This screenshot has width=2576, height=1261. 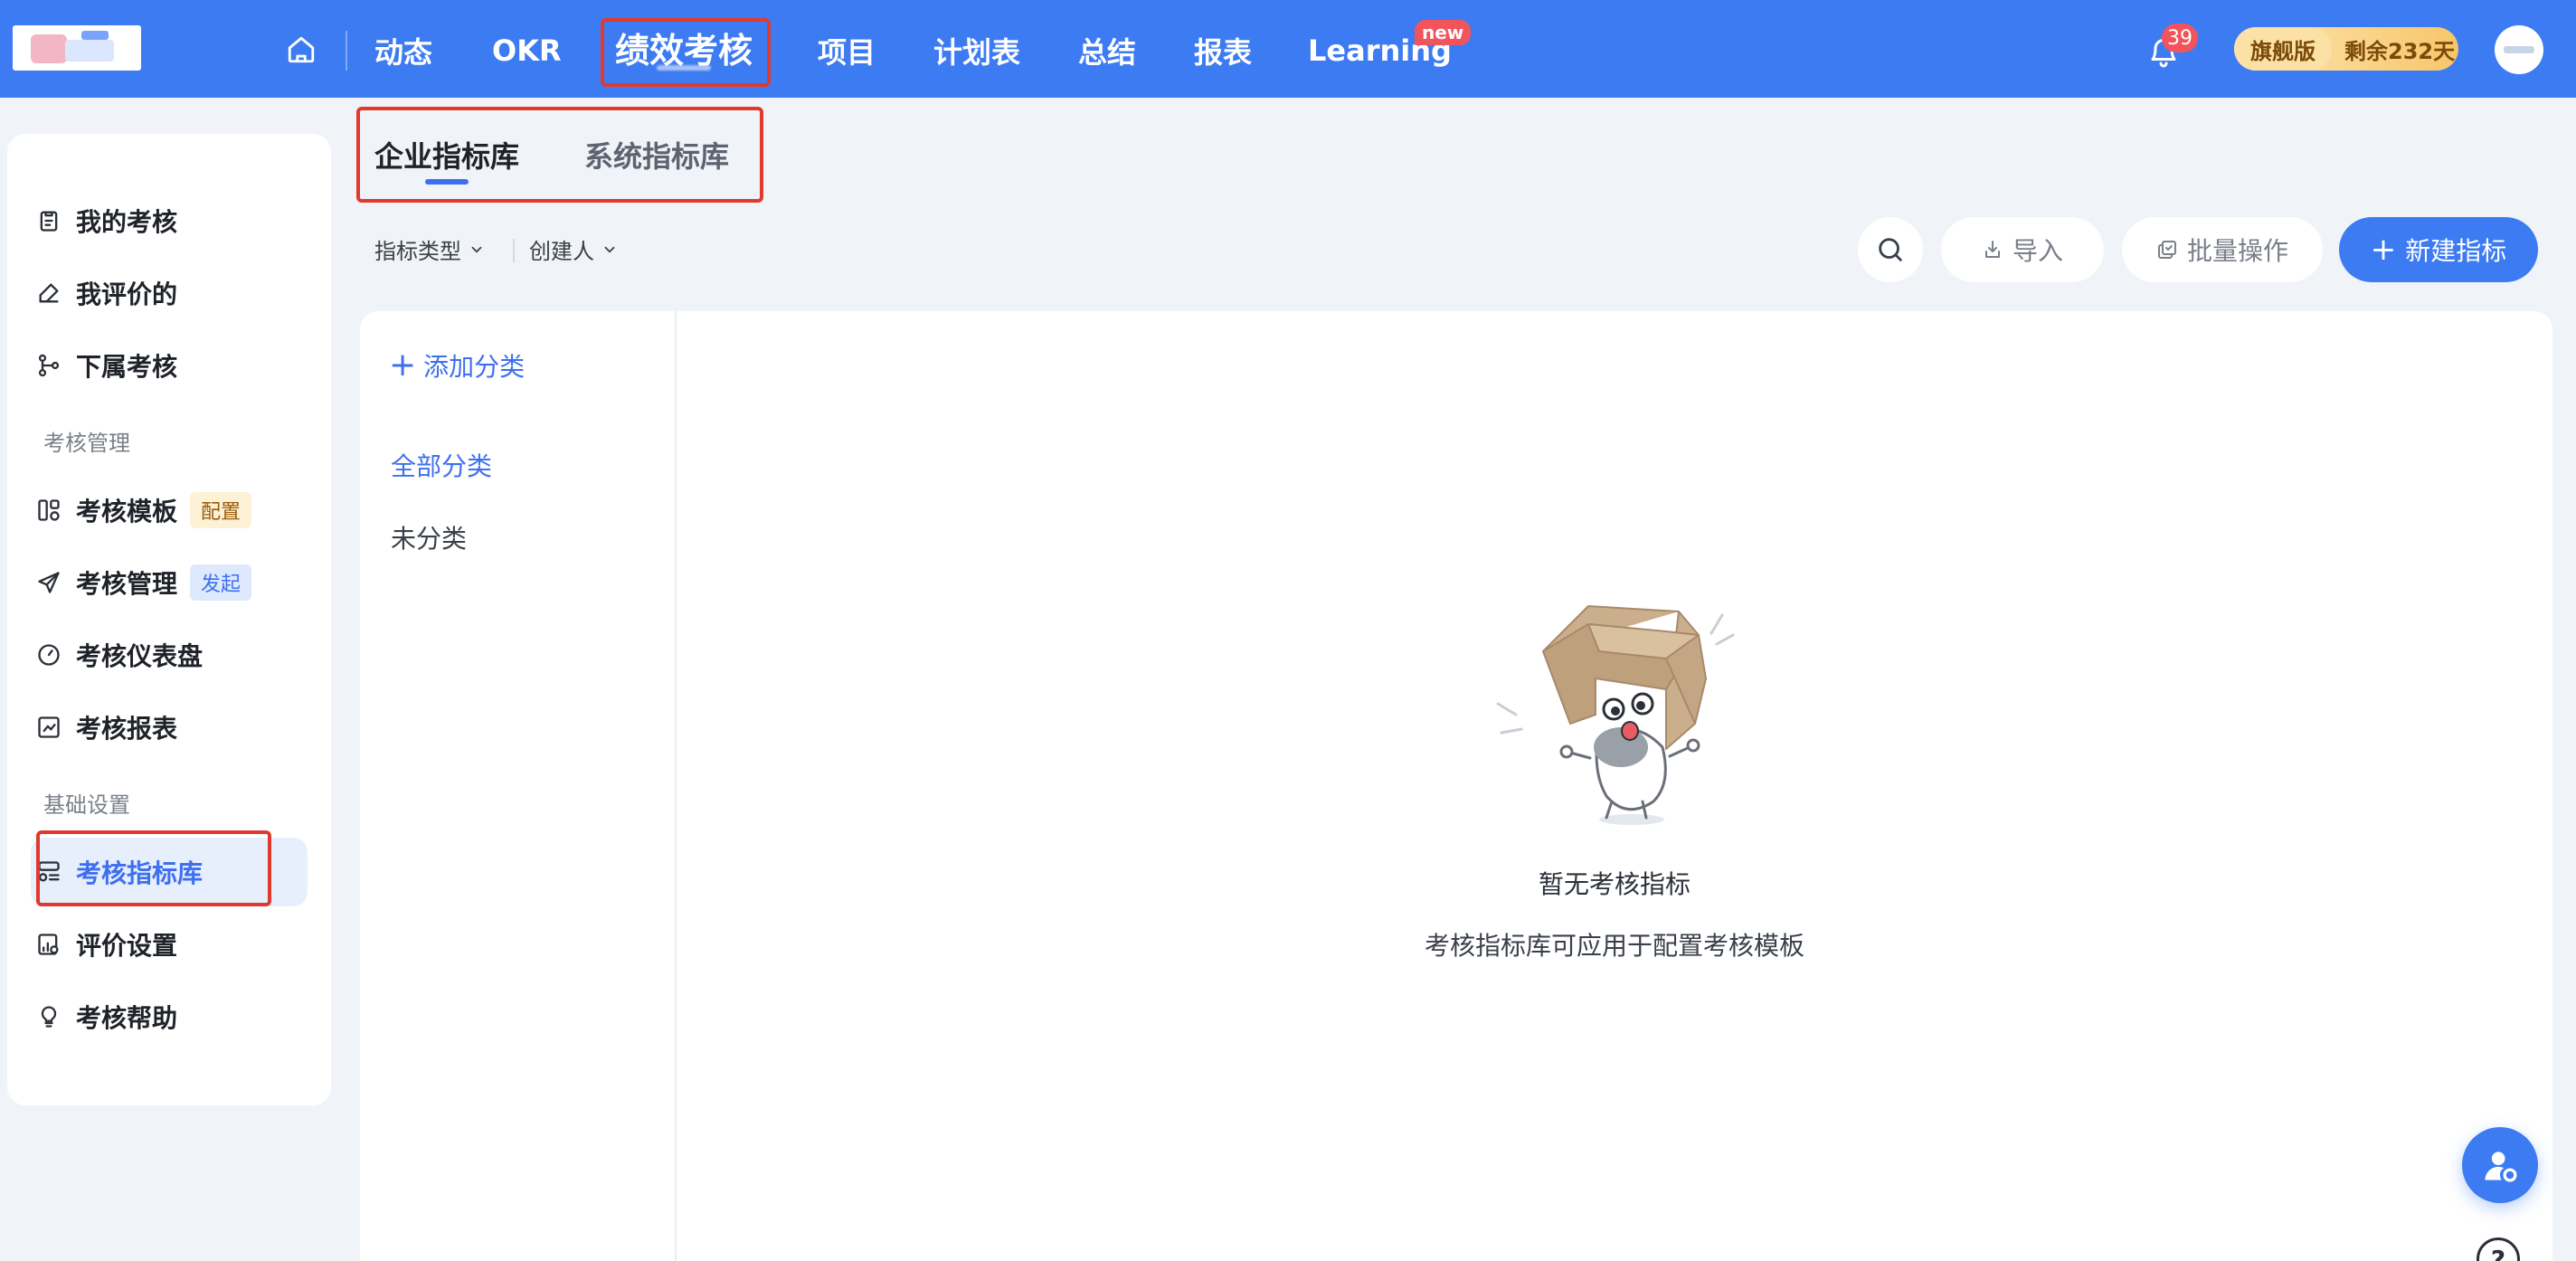 What do you see at coordinates (1223, 50) in the screenshot?
I see `nav-item-reports: 报表` at bounding box center [1223, 50].